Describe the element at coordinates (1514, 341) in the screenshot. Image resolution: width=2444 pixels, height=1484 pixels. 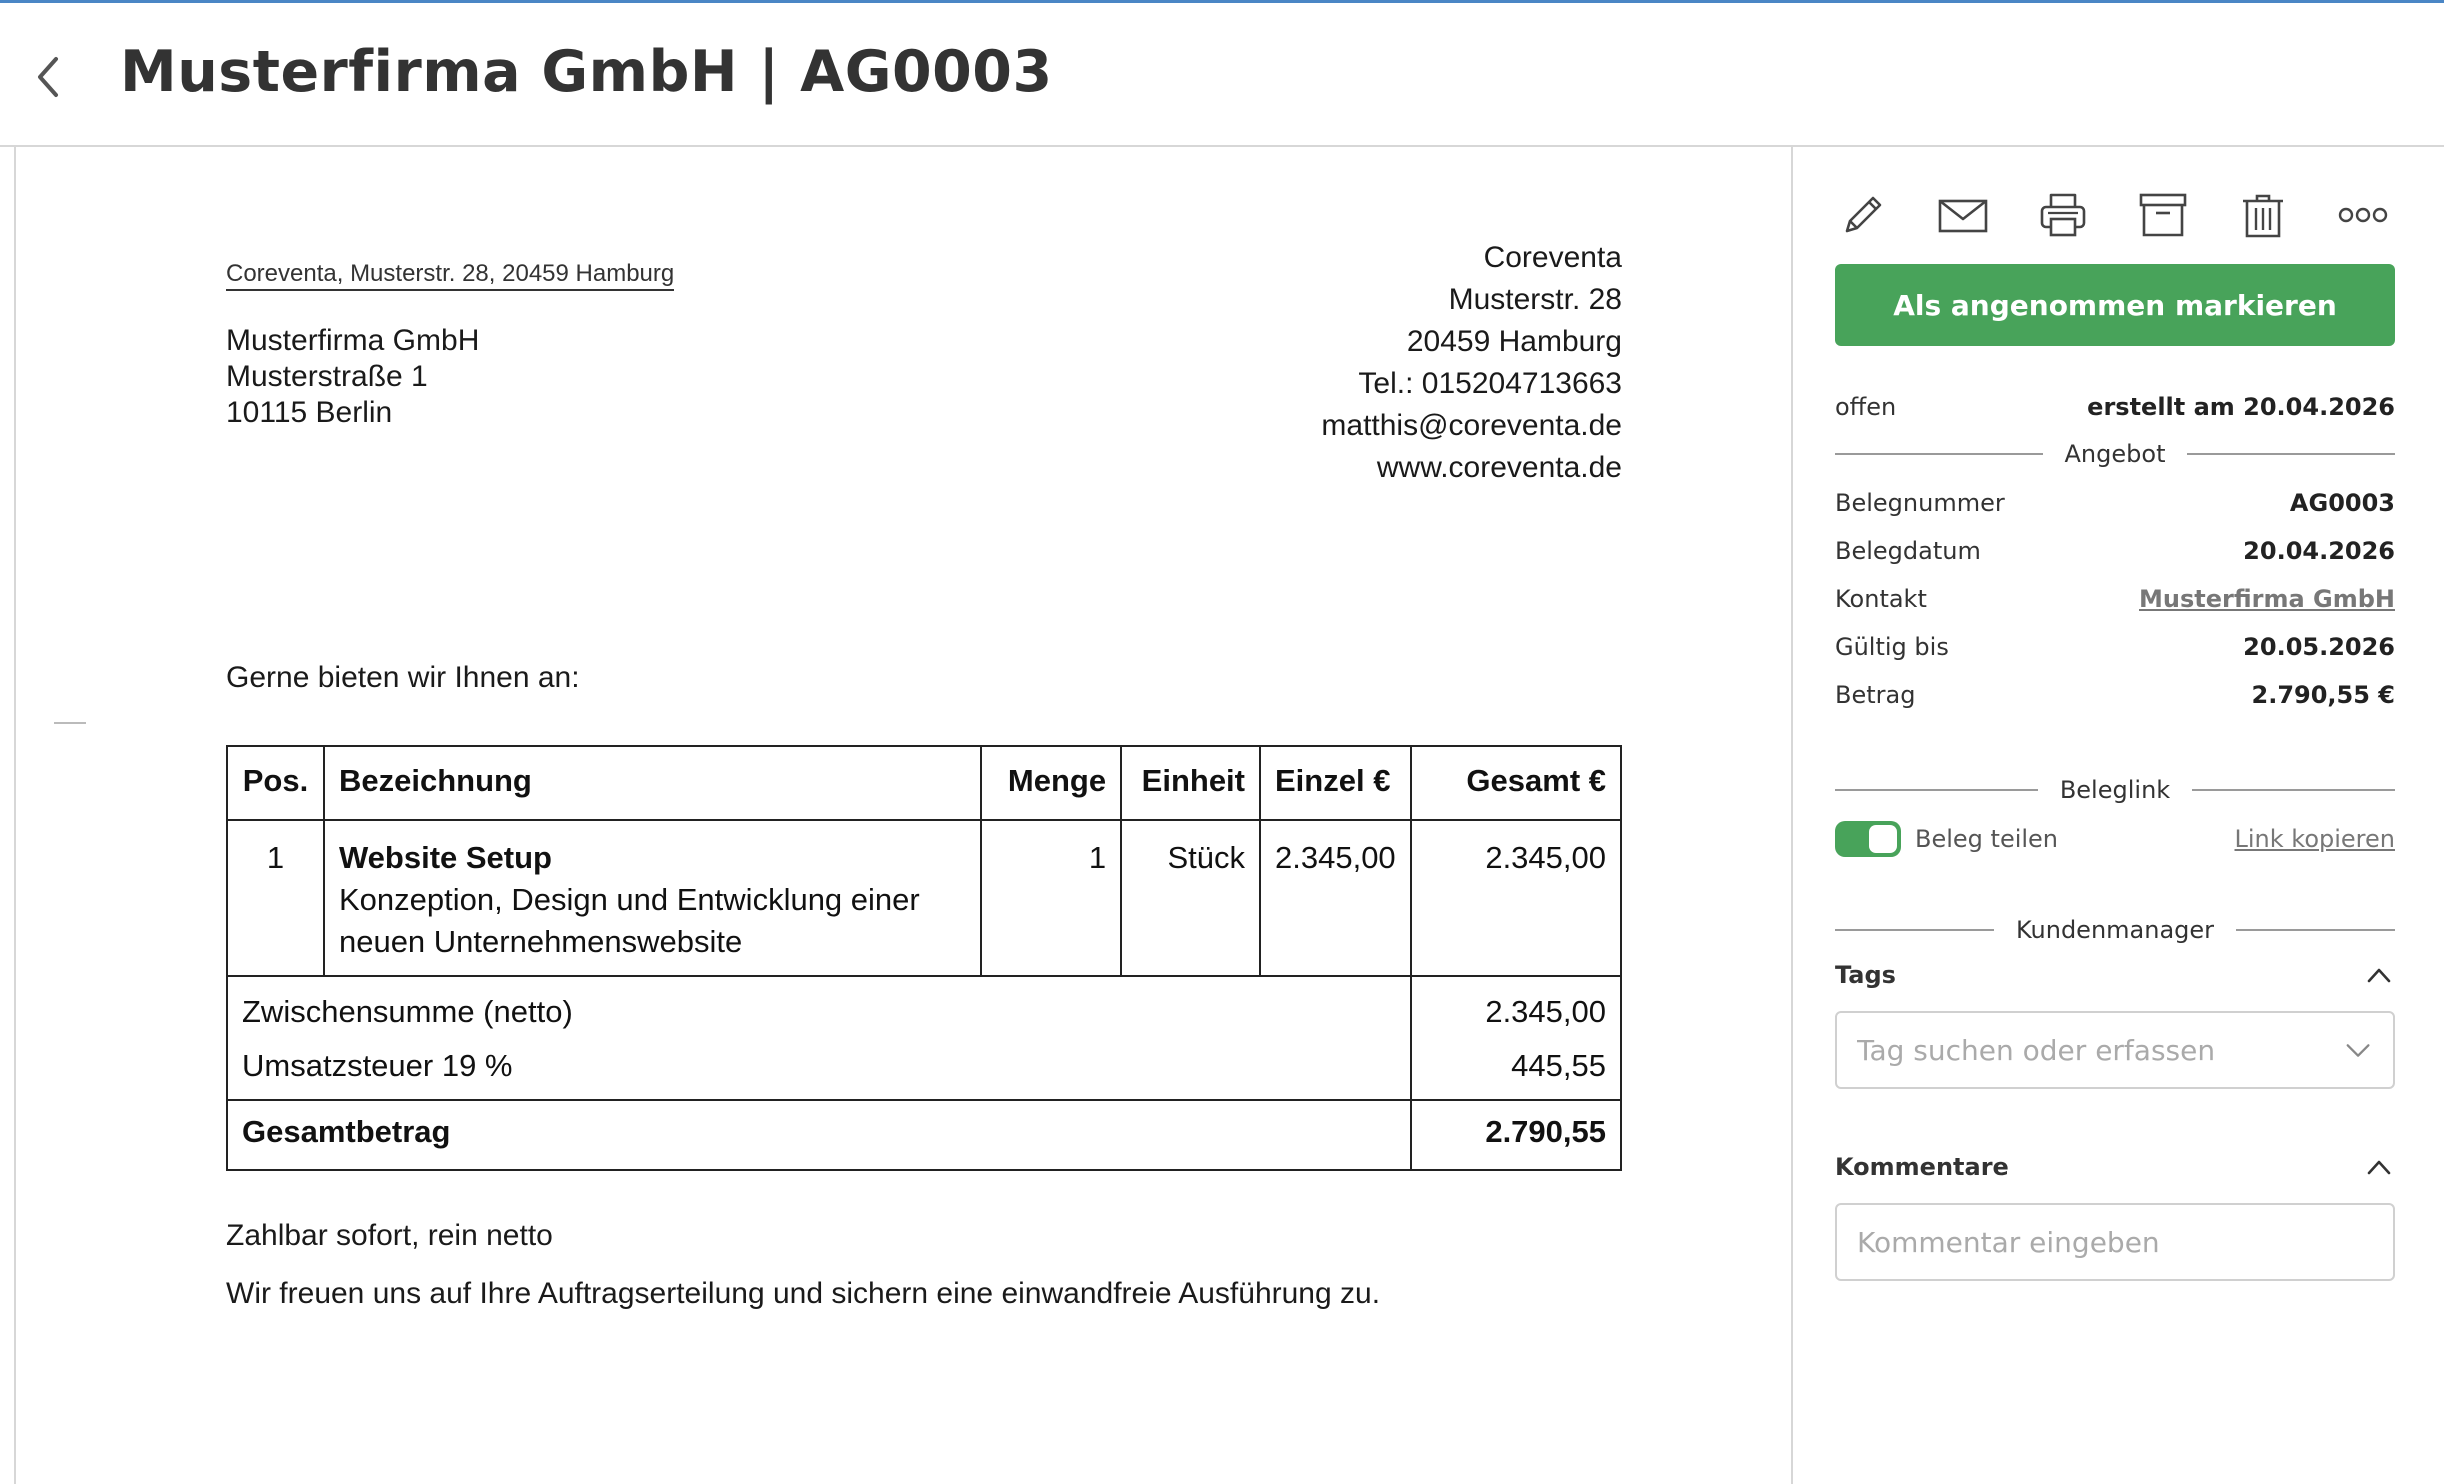
I see `company-city: 20459 Hamburg` at that location.